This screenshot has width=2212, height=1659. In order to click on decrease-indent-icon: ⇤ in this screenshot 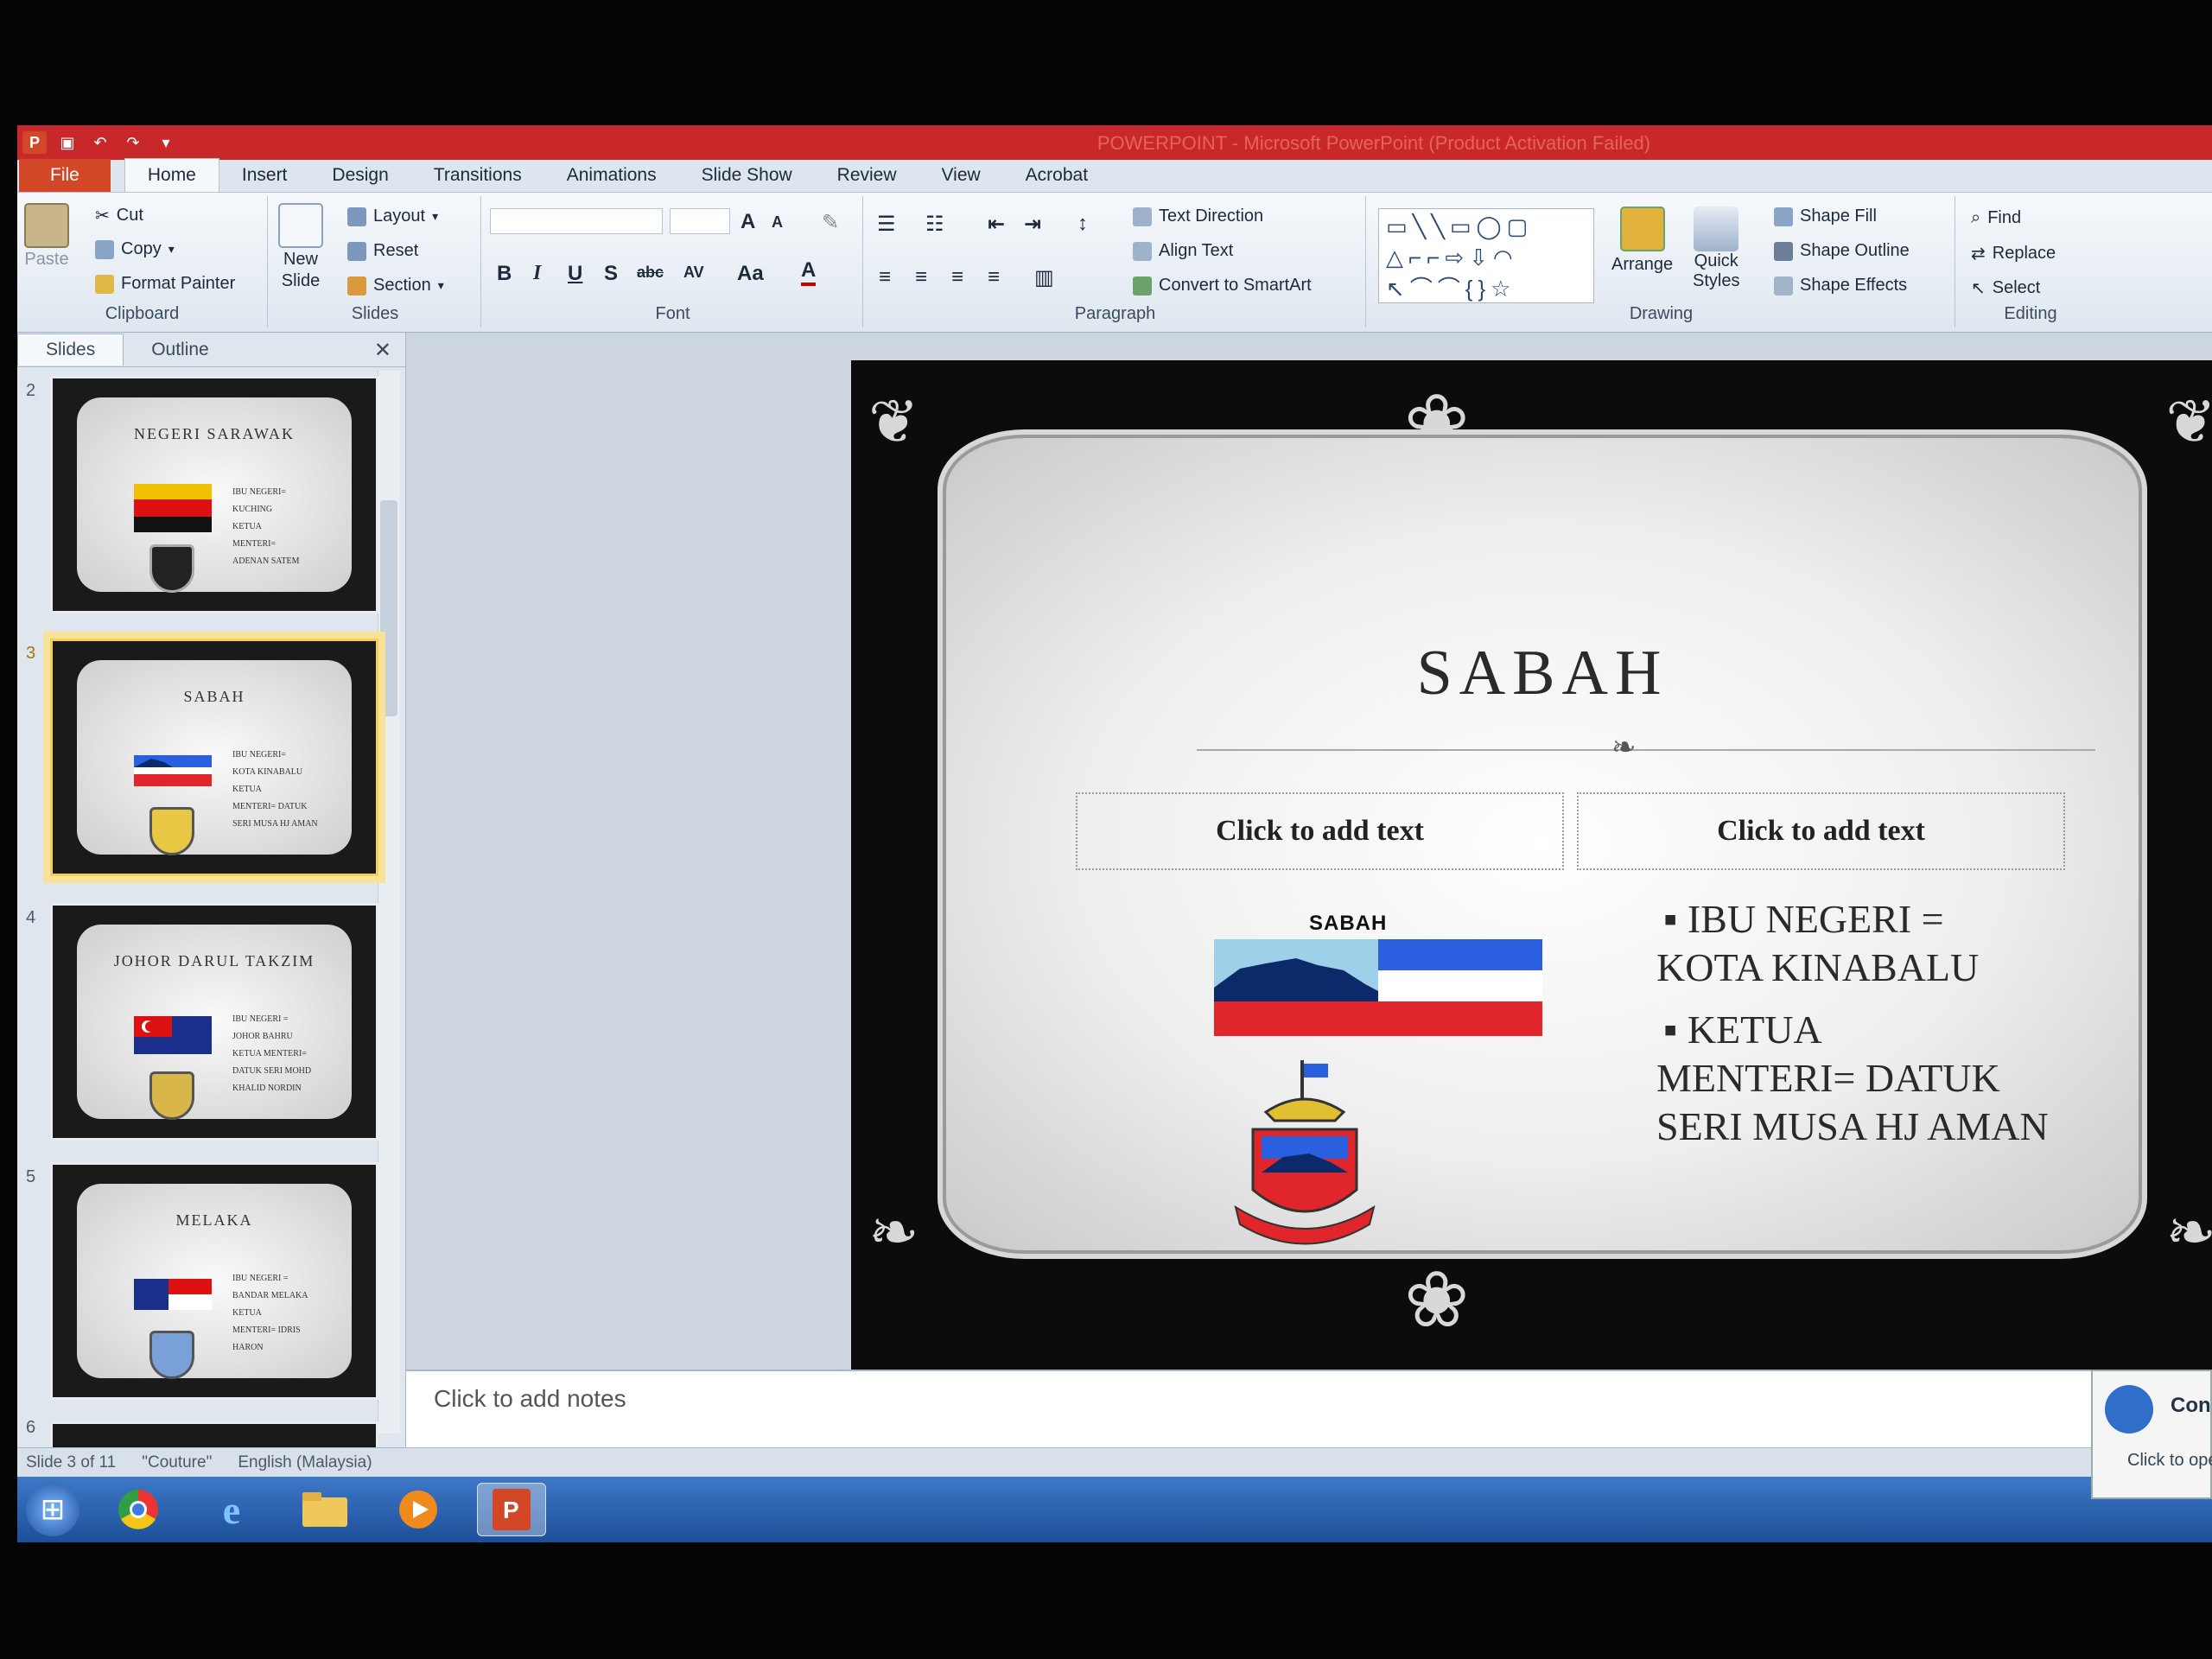, I will do `click(996, 224)`.